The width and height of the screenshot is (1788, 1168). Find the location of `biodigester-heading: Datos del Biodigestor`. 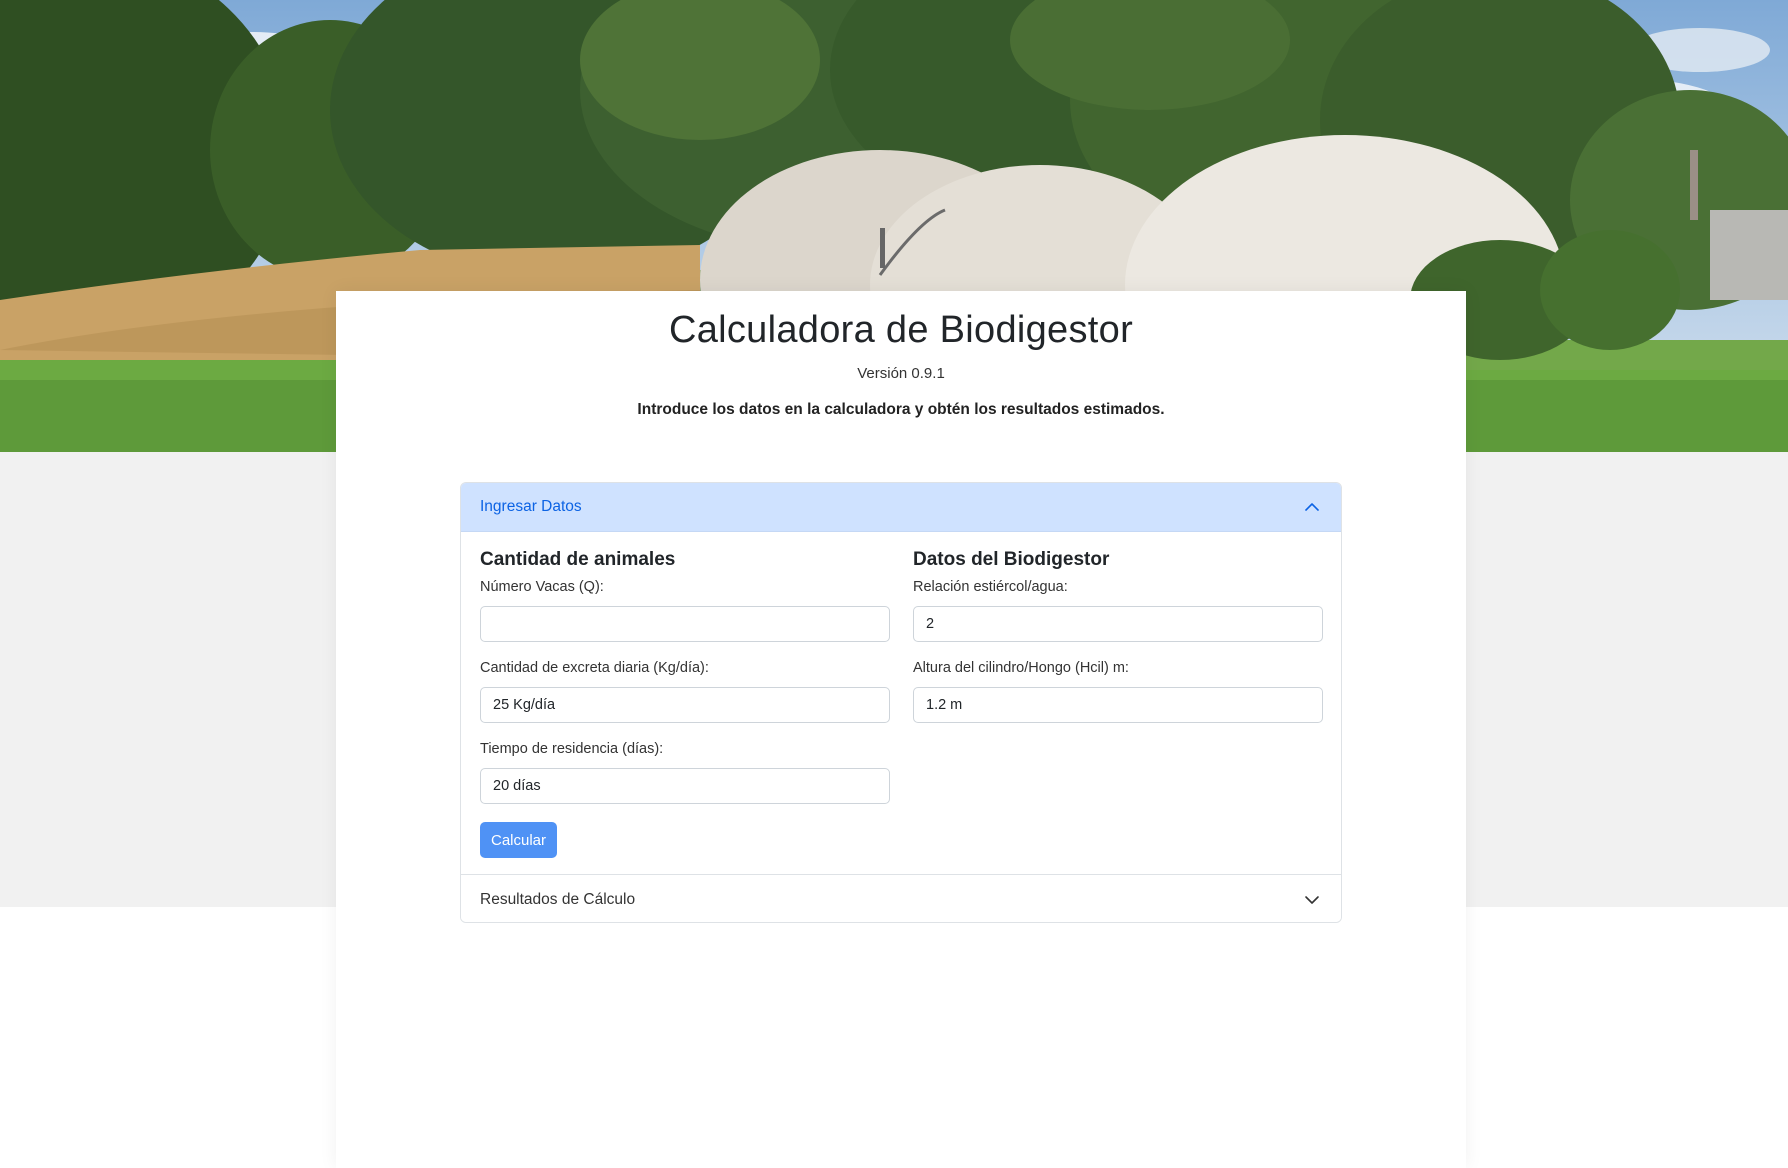

biodigester-heading: Datos del Biodigestor is located at coordinates (1011, 559).